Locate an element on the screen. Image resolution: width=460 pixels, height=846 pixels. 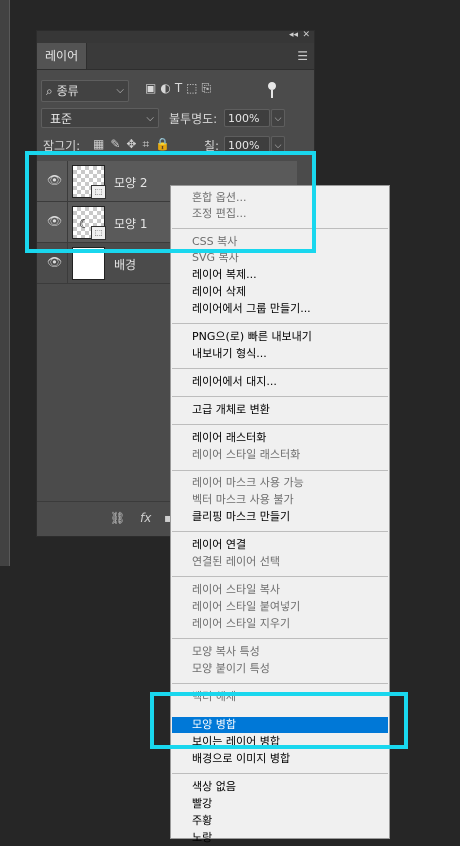
opacity-input: 100% is located at coordinates (247, 118).